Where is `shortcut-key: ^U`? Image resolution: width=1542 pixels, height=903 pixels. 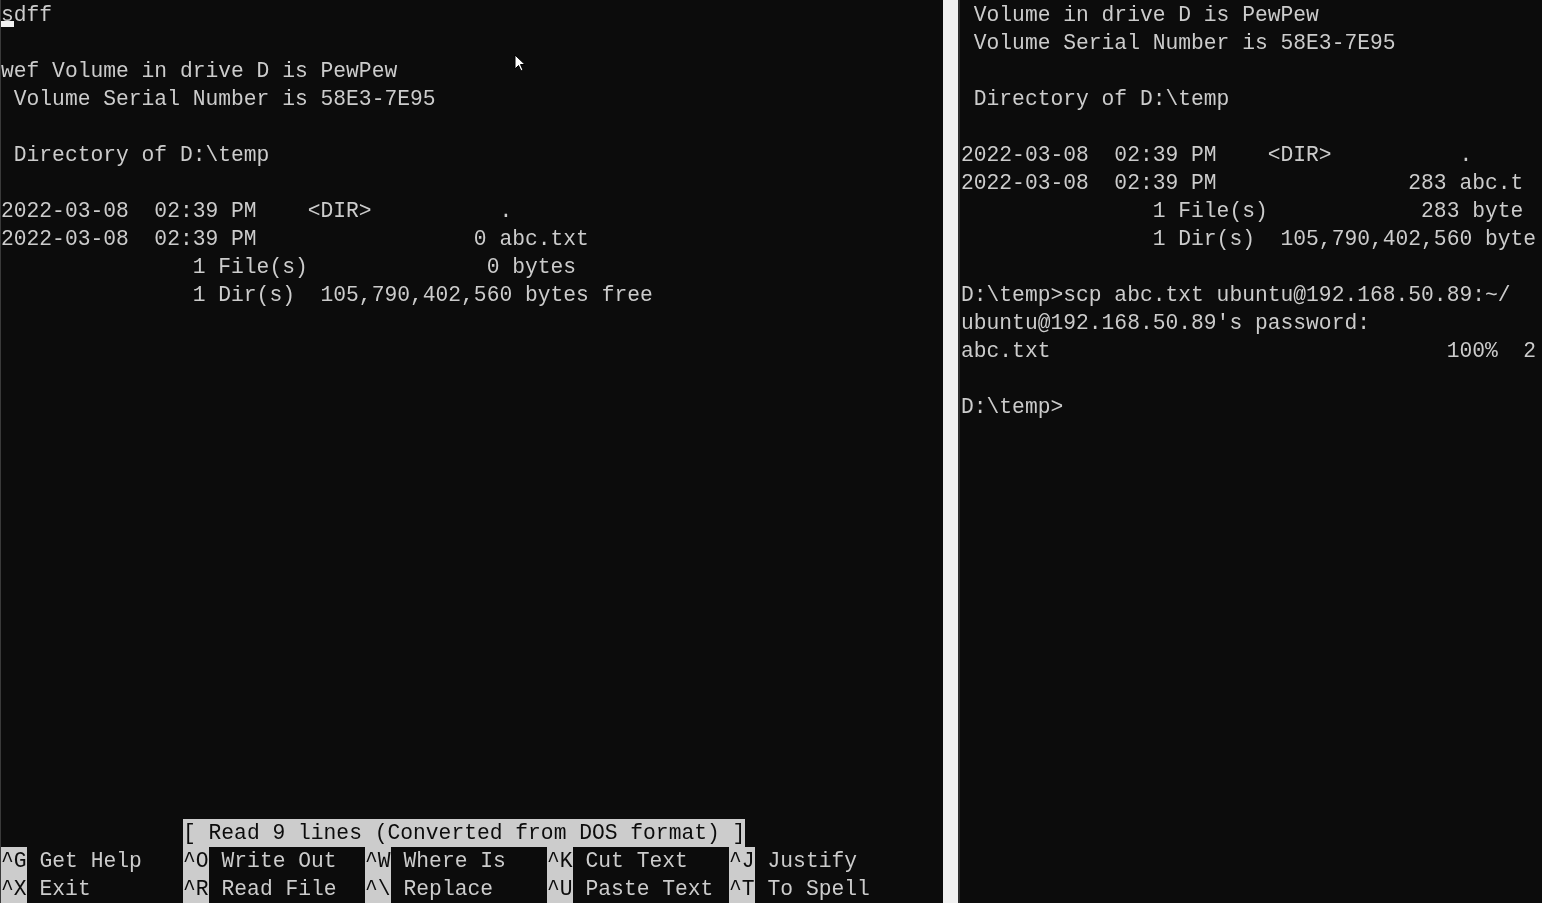
shortcut-key: ^U is located at coordinates (560, 889).